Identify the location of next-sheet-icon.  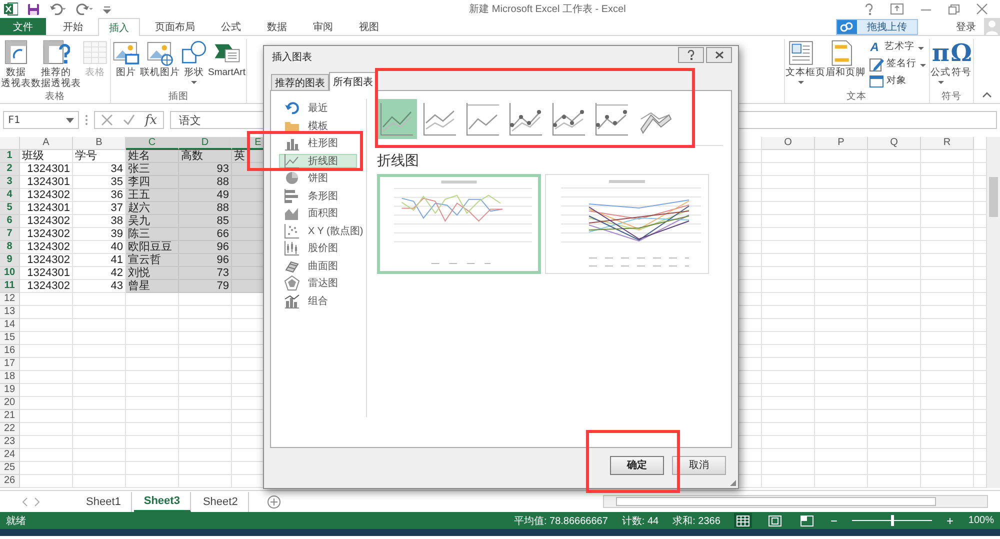
(37, 501).